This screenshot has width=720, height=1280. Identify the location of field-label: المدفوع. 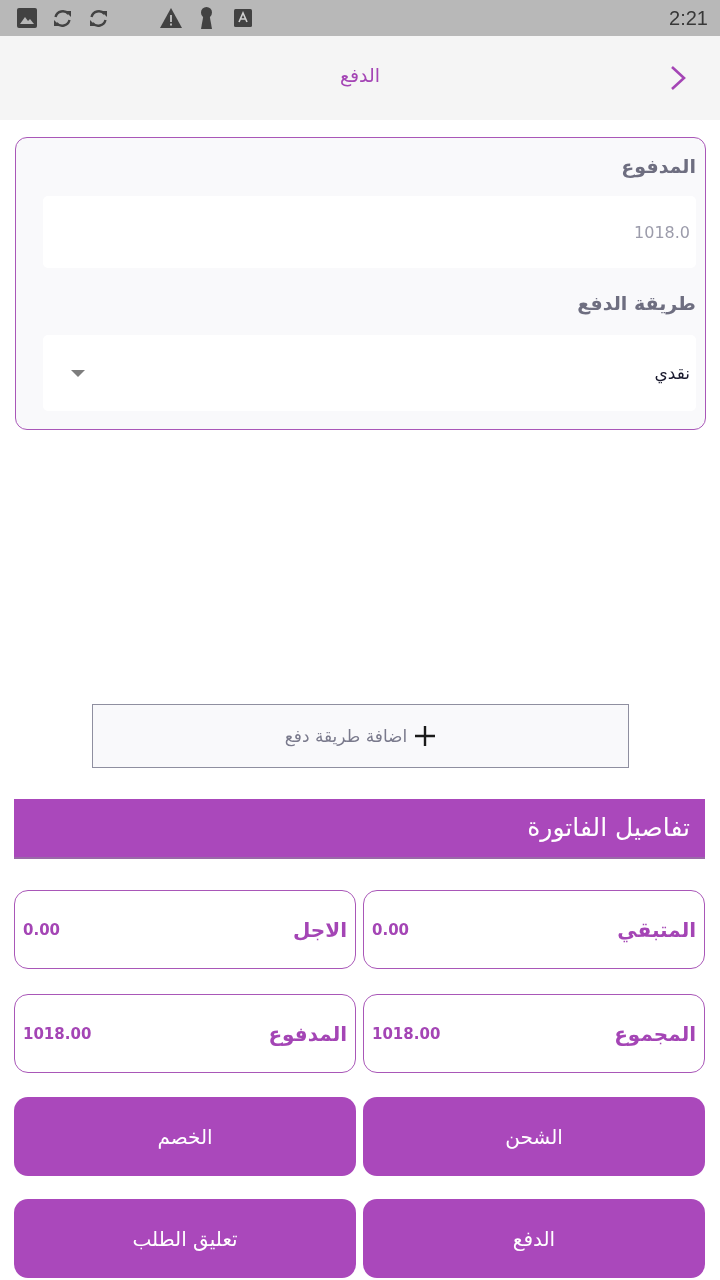
(658, 167).